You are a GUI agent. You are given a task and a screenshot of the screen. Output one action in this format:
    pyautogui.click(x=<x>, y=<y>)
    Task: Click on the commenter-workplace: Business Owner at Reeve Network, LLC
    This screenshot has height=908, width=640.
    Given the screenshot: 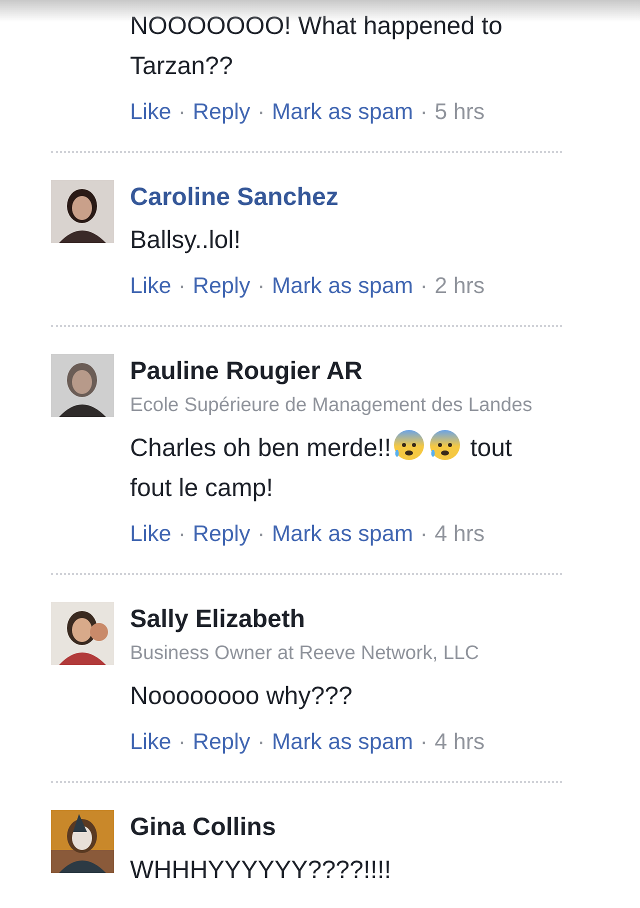 What is the action you would take?
    pyautogui.click(x=305, y=653)
    